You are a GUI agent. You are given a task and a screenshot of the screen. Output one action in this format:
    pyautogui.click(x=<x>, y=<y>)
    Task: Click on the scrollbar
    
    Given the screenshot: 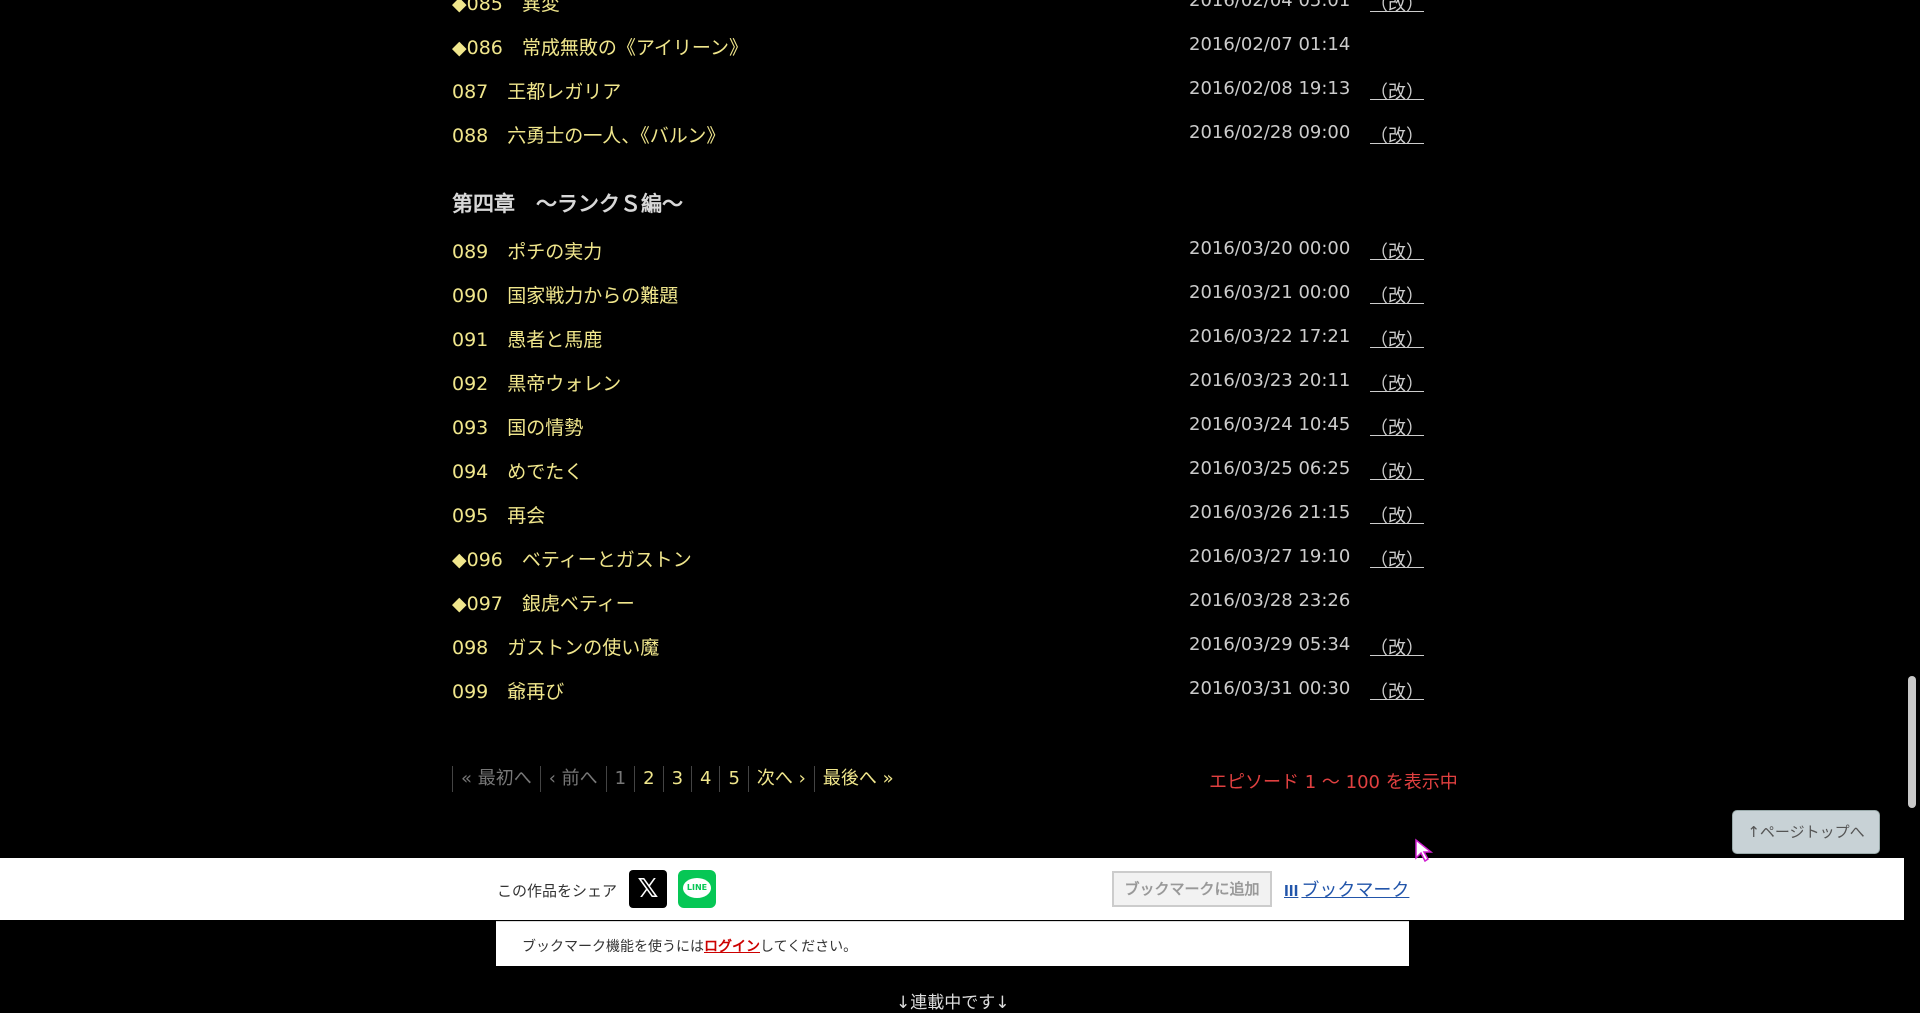 What is the action you would take?
    pyautogui.click(x=1912, y=501)
    